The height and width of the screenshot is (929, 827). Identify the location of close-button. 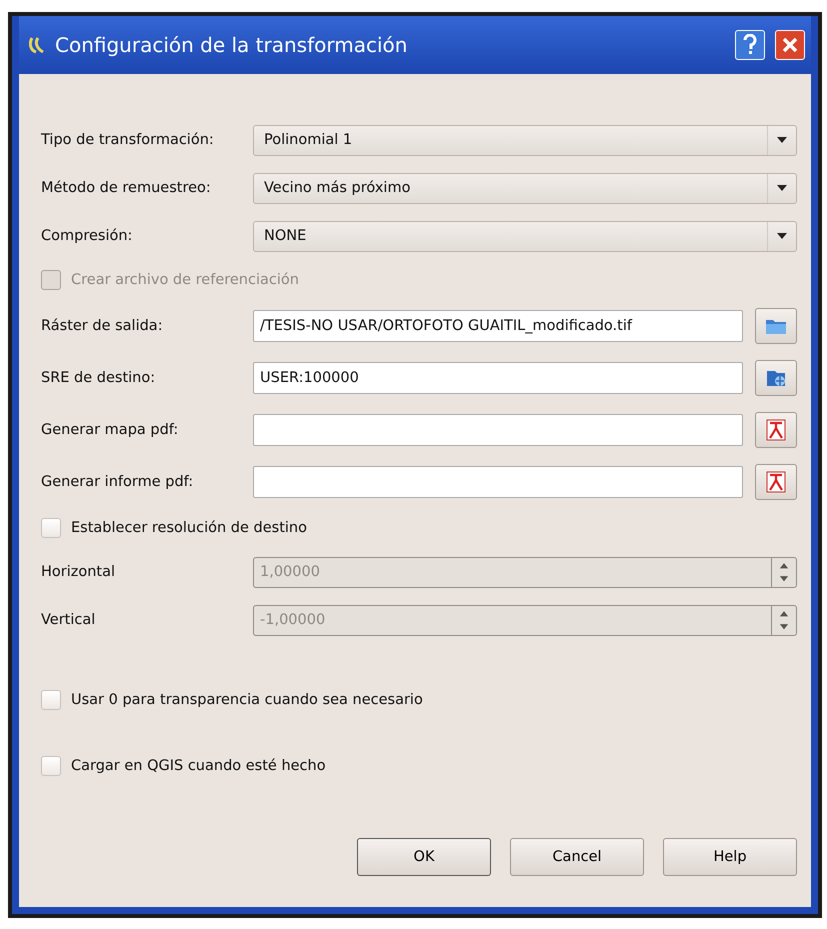
(790, 45).